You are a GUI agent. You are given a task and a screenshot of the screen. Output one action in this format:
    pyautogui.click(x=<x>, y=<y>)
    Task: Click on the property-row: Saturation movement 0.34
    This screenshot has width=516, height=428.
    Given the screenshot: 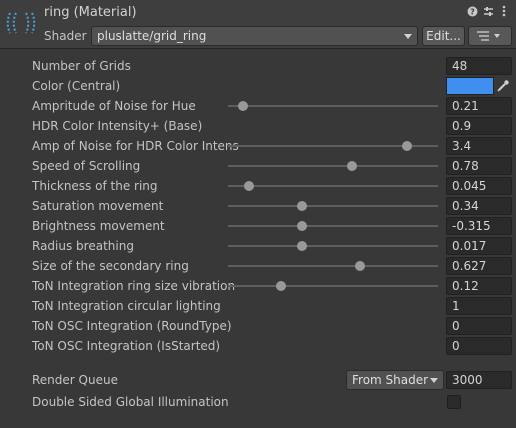 What is the action you would take?
    pyautogui.click(x=258, y=206)
    